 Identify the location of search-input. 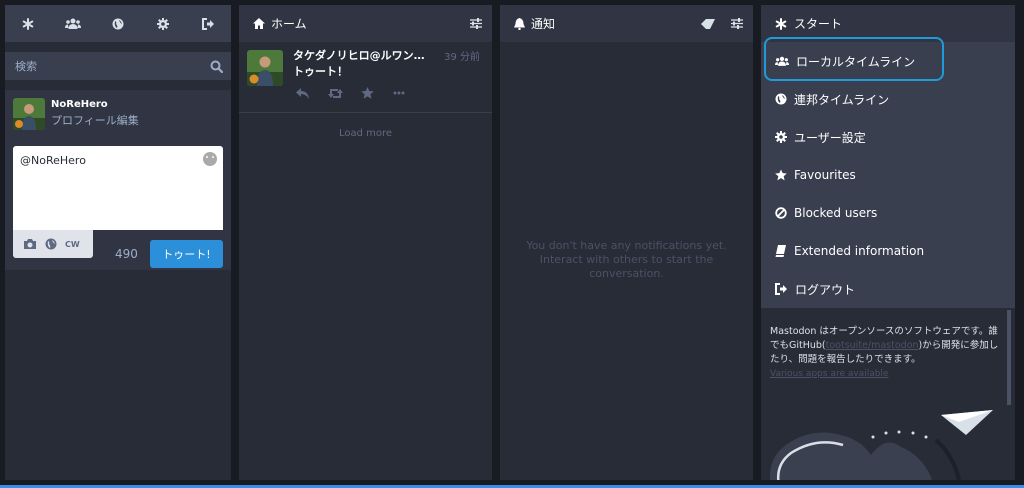
(105, 66).